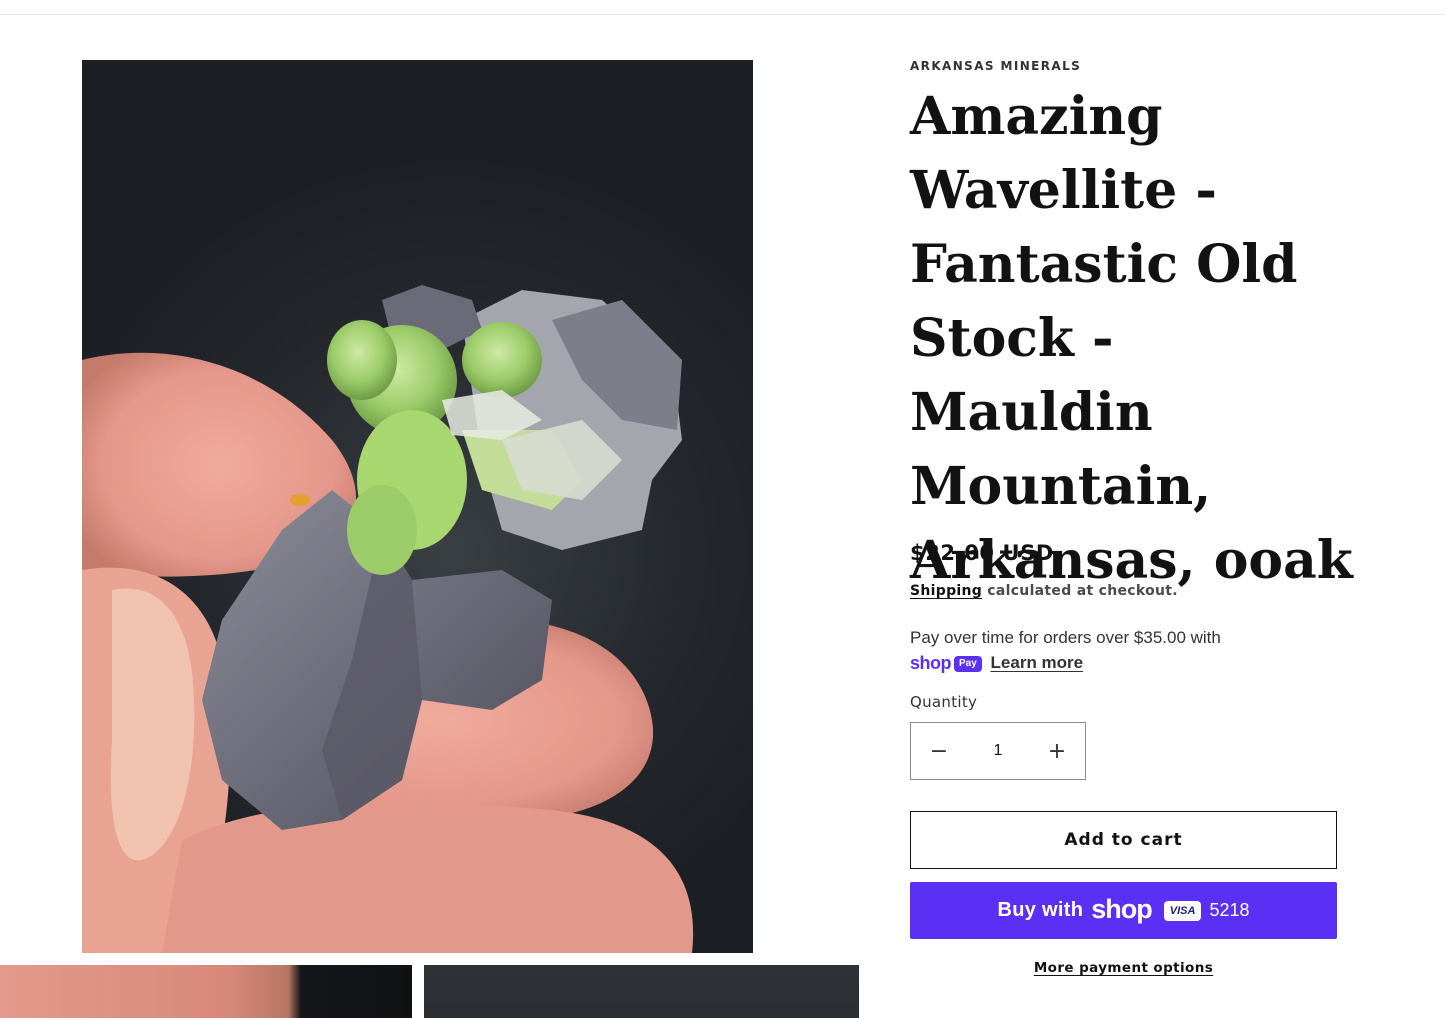 The width and height of the screenshot is (1445, 1018). What do you see at coordinates (1040, 910) in the screenshot?
I see `buy-with-label: Buy with` at bounding box center [1040, 910].